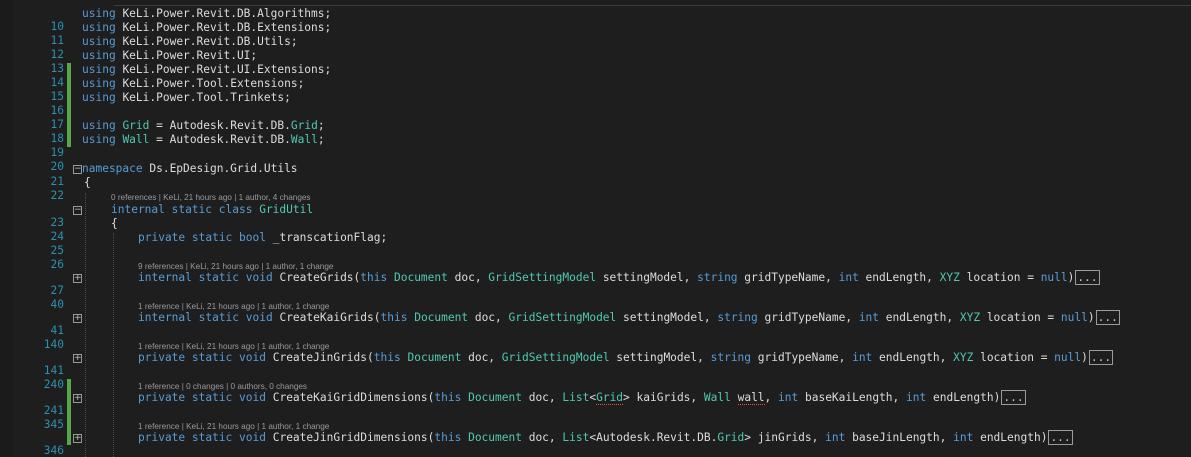  I want to click on param-name: endLength), so click(1010, 437).